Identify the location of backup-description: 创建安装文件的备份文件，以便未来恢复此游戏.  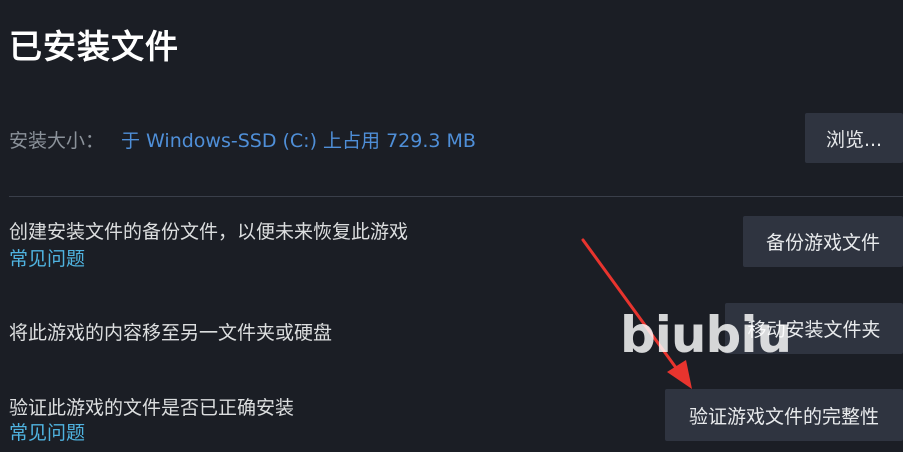
(209, 232).